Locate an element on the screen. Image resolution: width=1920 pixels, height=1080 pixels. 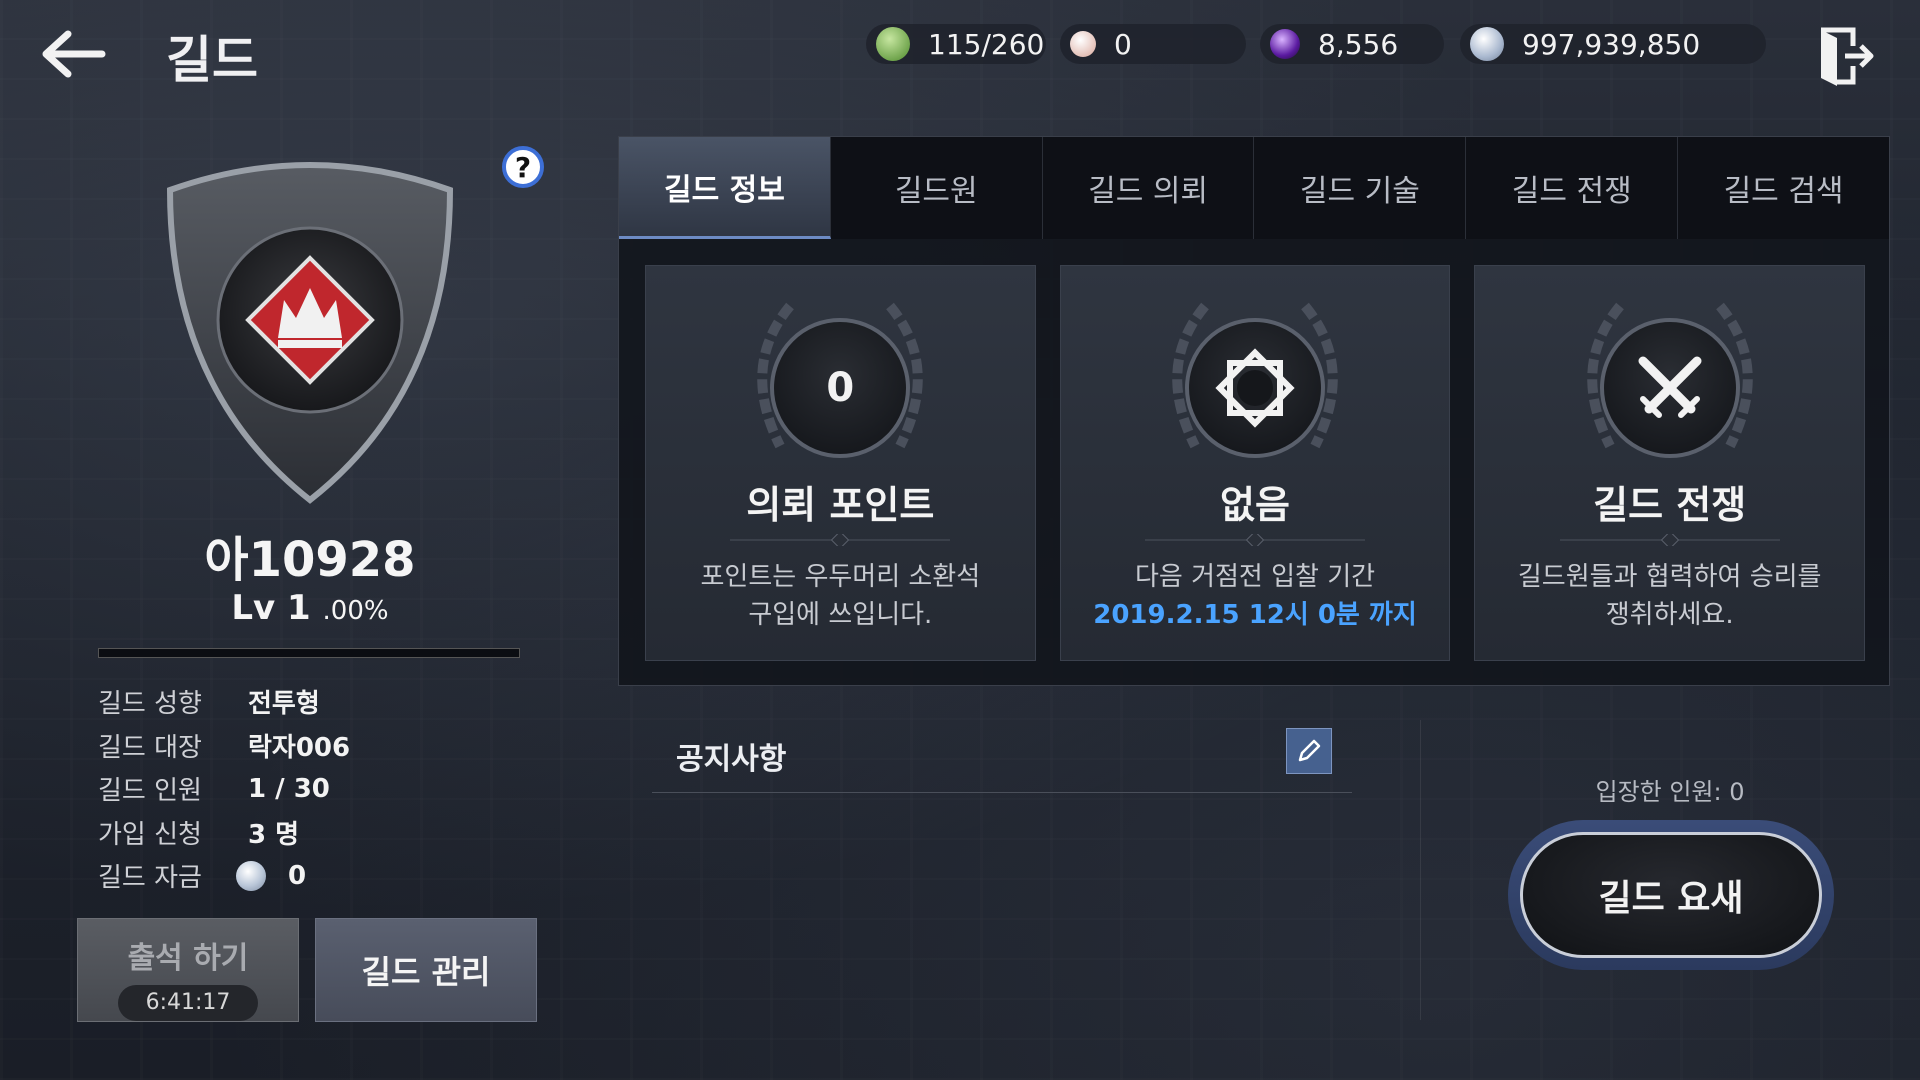
info-row-members: 길드 인원 1 / 30 is located at coordinates (224, 789).